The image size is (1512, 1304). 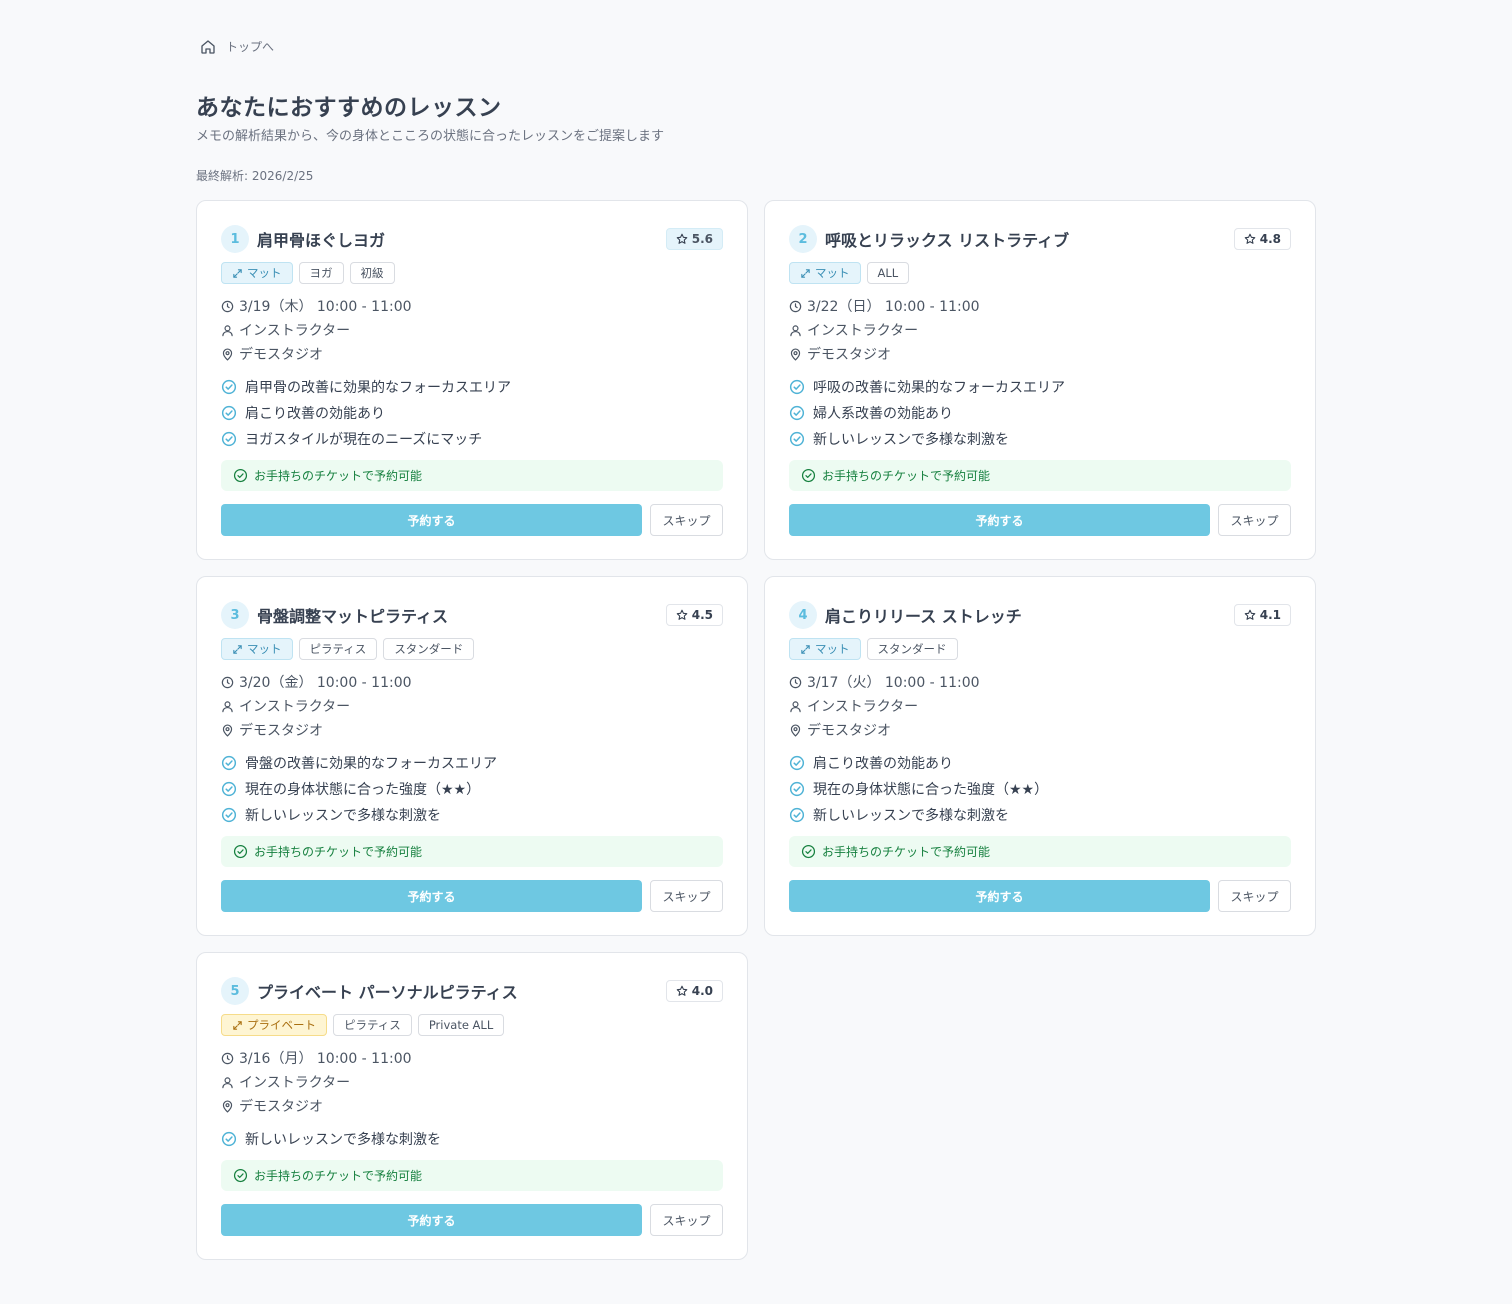 What do you see at coordinates (250, 46) in the screenshot?
I see `breadcrumb-label: トップへ` at bounding box center [250, 46].